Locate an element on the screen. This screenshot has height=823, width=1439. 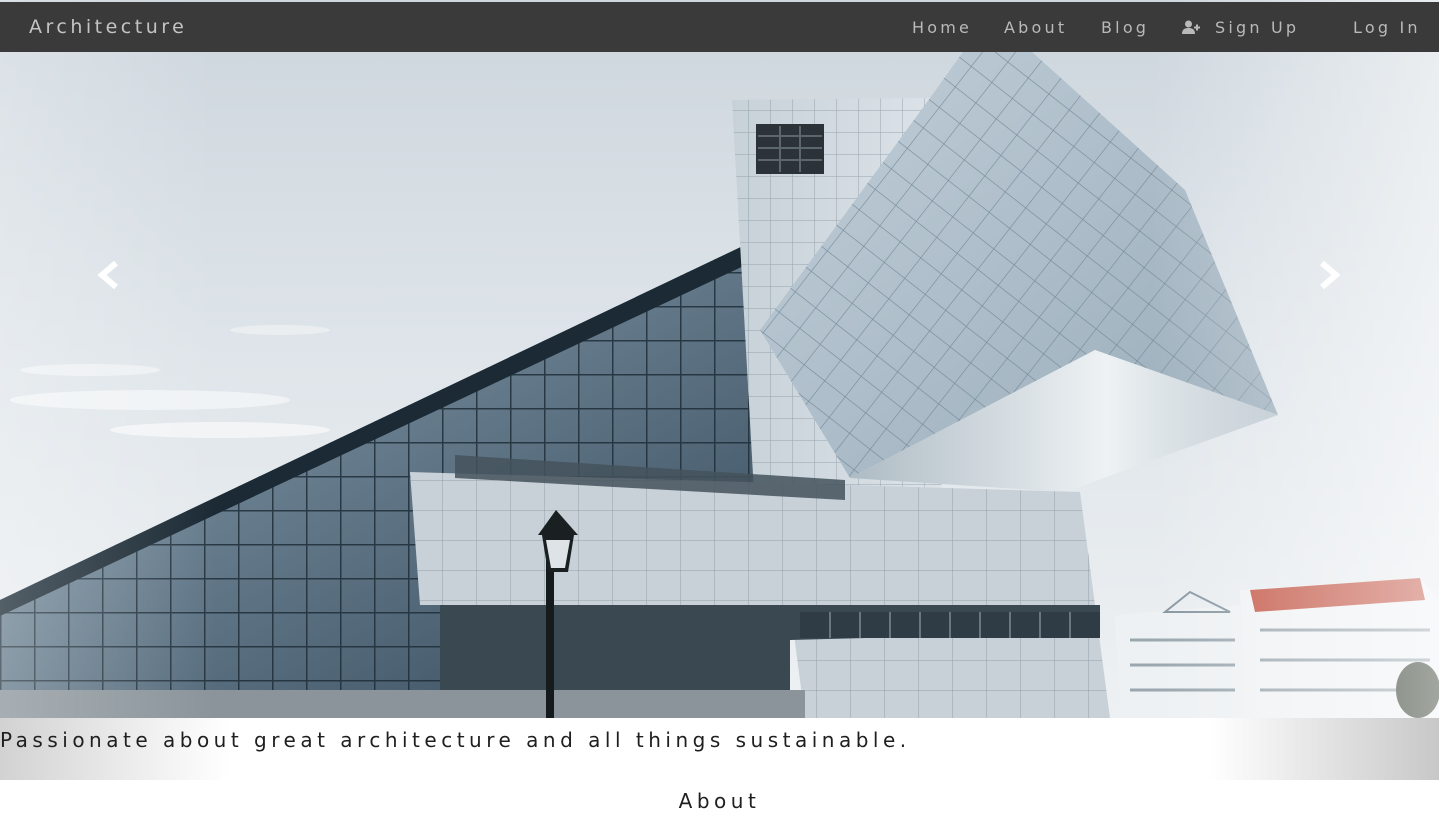
user-plus-icon is located at coordinates (1191, 29).